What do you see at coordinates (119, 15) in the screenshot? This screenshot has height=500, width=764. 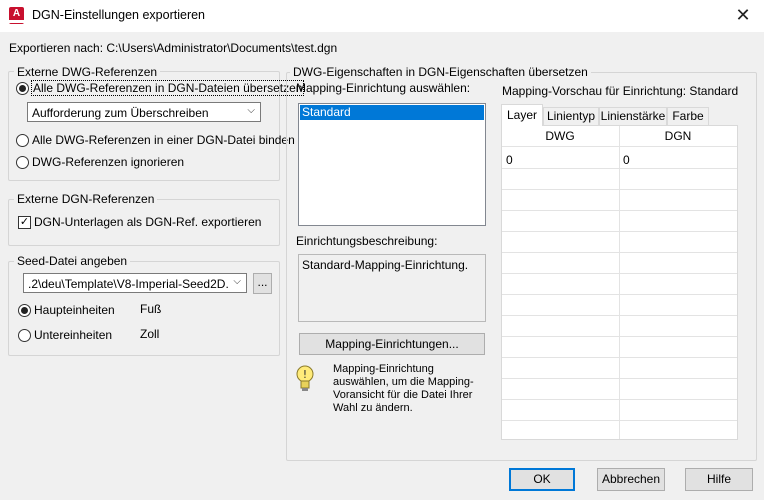 I see `window-title: DGN-Einstellungen exportieren` at bounding box center [119, 15].